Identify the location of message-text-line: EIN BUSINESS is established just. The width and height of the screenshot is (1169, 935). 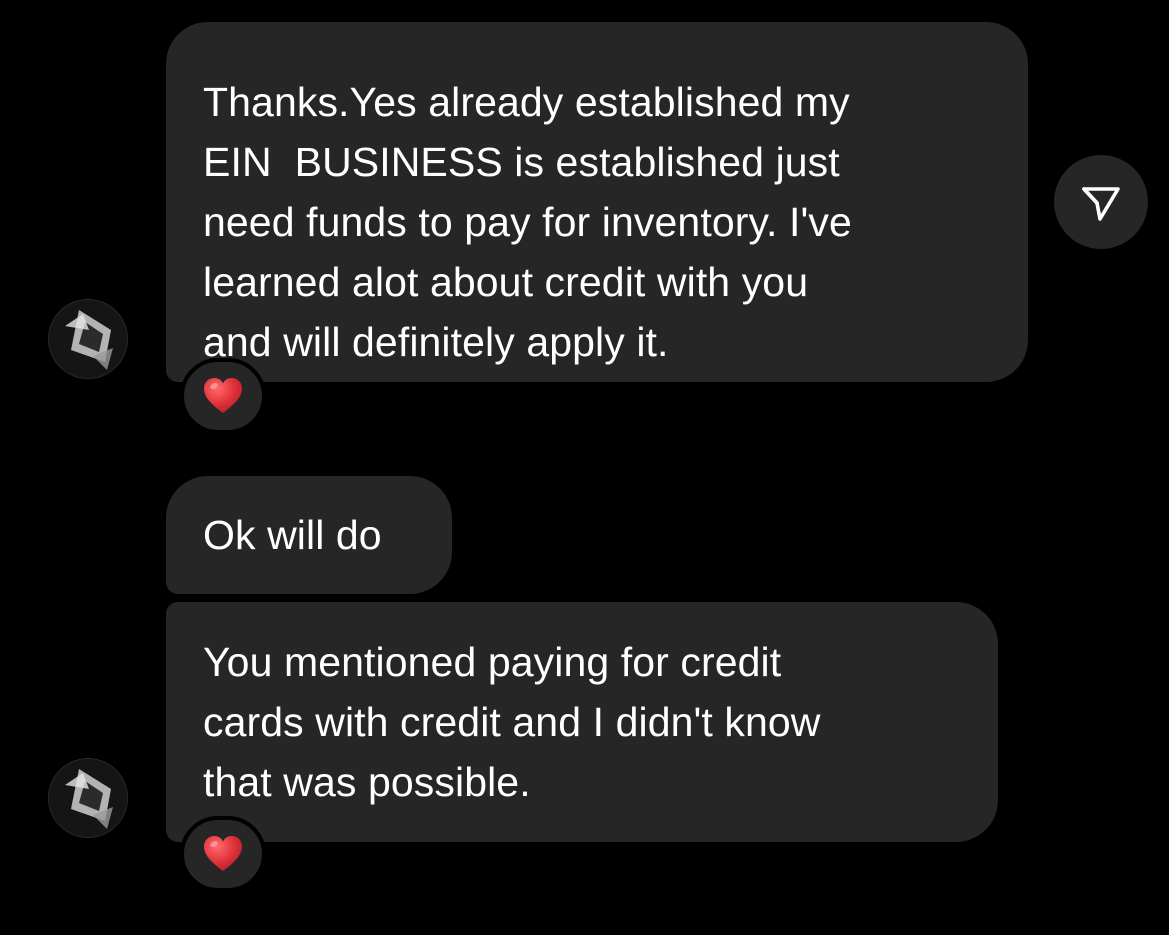
(521, 162).